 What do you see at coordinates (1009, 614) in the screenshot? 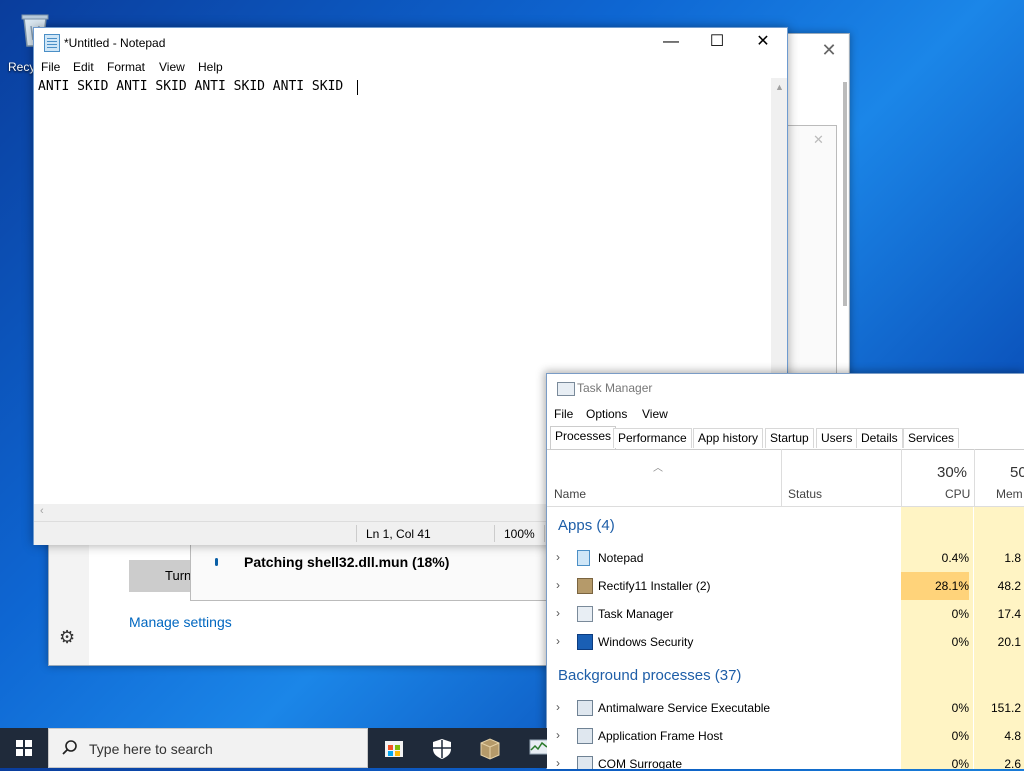
I see `process-memory: 17.4` at bounding box center [1009, 614].